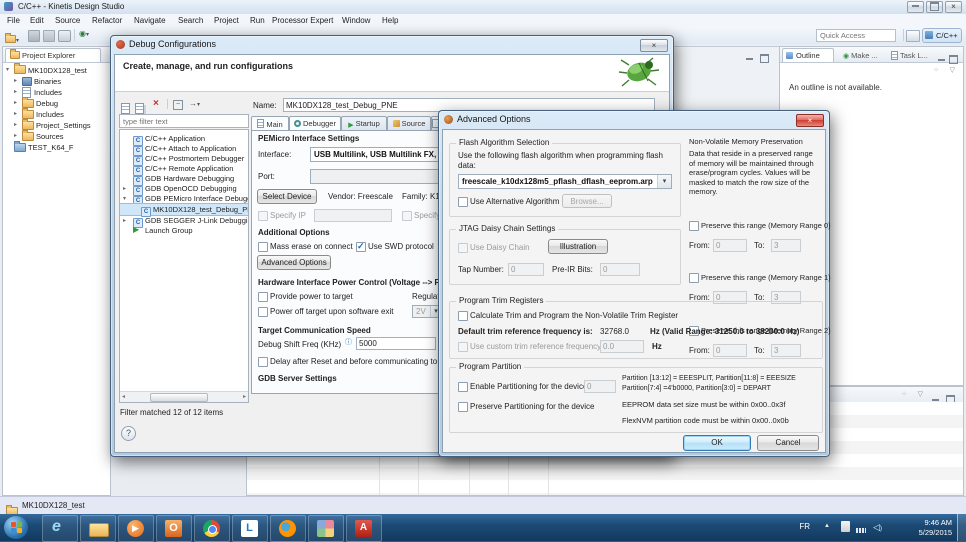 The image size is (966, 542). What do you see at coordinates (361, 247) in the screenshot?
I see `use-swd-checkbox` at bounding box center [361, 247].